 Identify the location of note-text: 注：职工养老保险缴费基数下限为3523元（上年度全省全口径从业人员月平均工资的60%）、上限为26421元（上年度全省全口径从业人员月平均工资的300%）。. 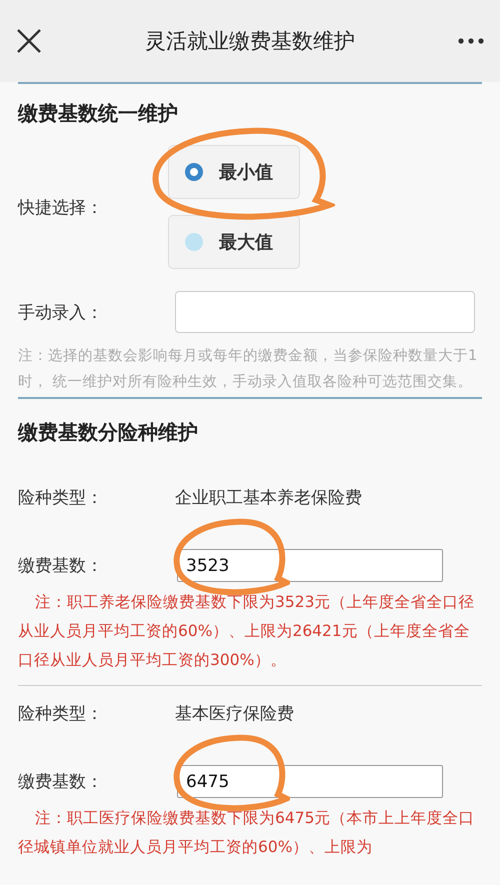
(247, 631).